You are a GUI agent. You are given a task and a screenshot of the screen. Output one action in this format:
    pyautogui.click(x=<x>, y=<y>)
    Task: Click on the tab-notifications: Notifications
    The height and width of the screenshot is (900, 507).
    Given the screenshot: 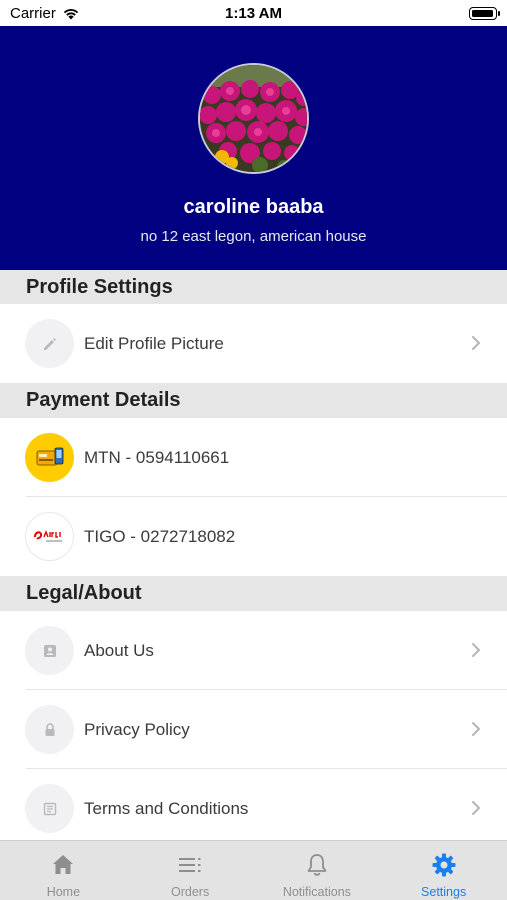 What is the action you would take?
    pyautogui.click(x=317, y=870)
    